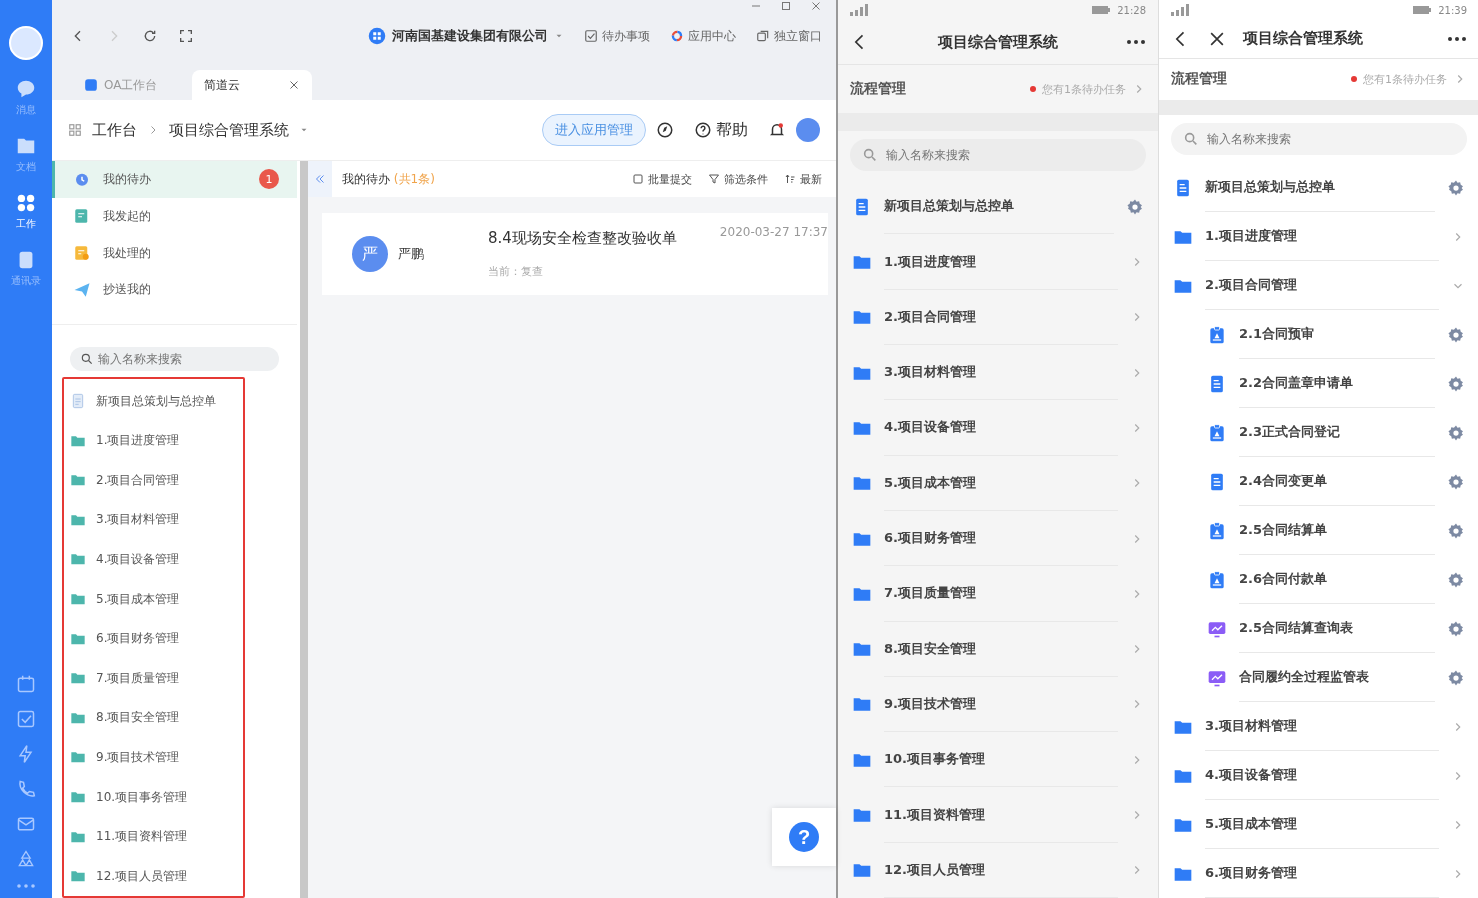 The height and width of the screenshot is (898, 1478). Describe the element at coordinates (138, 757) in the screenshot. I see `form-name: 9.项目技术管理` at that location.